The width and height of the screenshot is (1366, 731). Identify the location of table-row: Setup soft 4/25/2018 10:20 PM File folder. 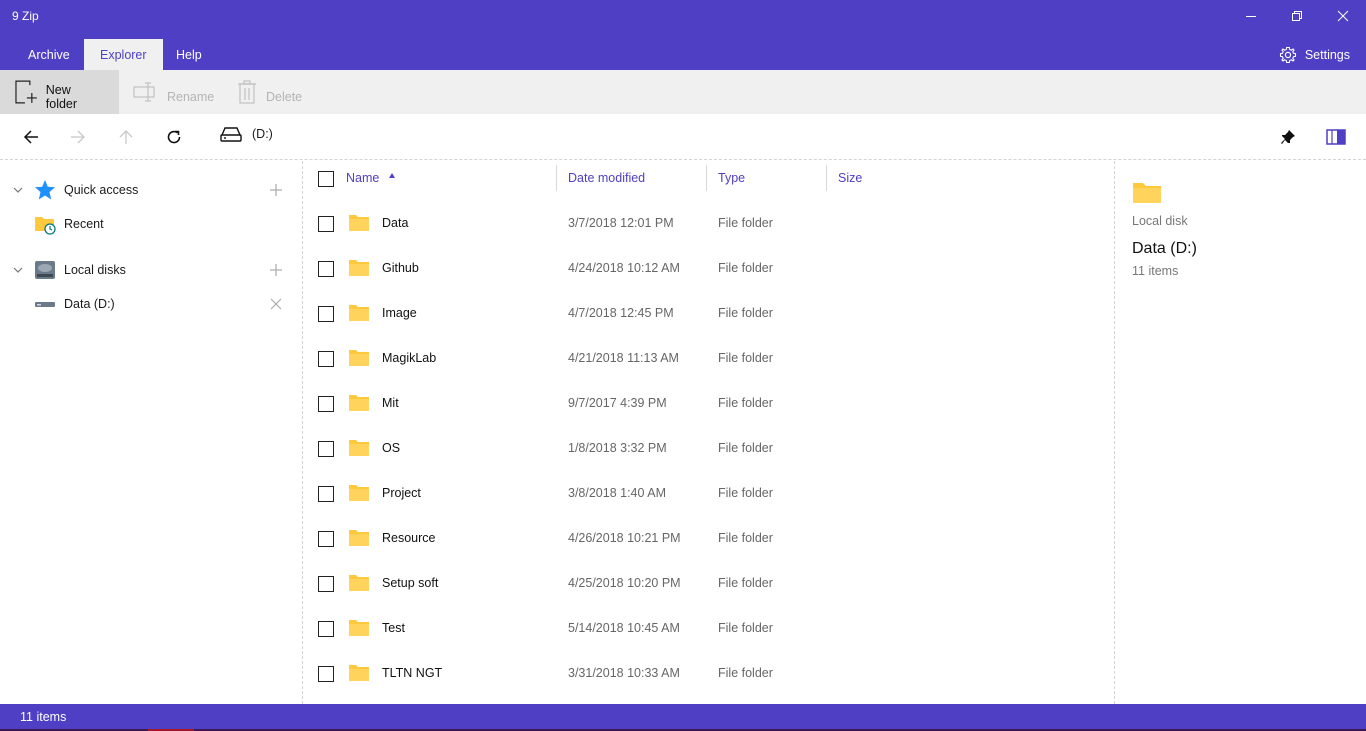
(709, 583).